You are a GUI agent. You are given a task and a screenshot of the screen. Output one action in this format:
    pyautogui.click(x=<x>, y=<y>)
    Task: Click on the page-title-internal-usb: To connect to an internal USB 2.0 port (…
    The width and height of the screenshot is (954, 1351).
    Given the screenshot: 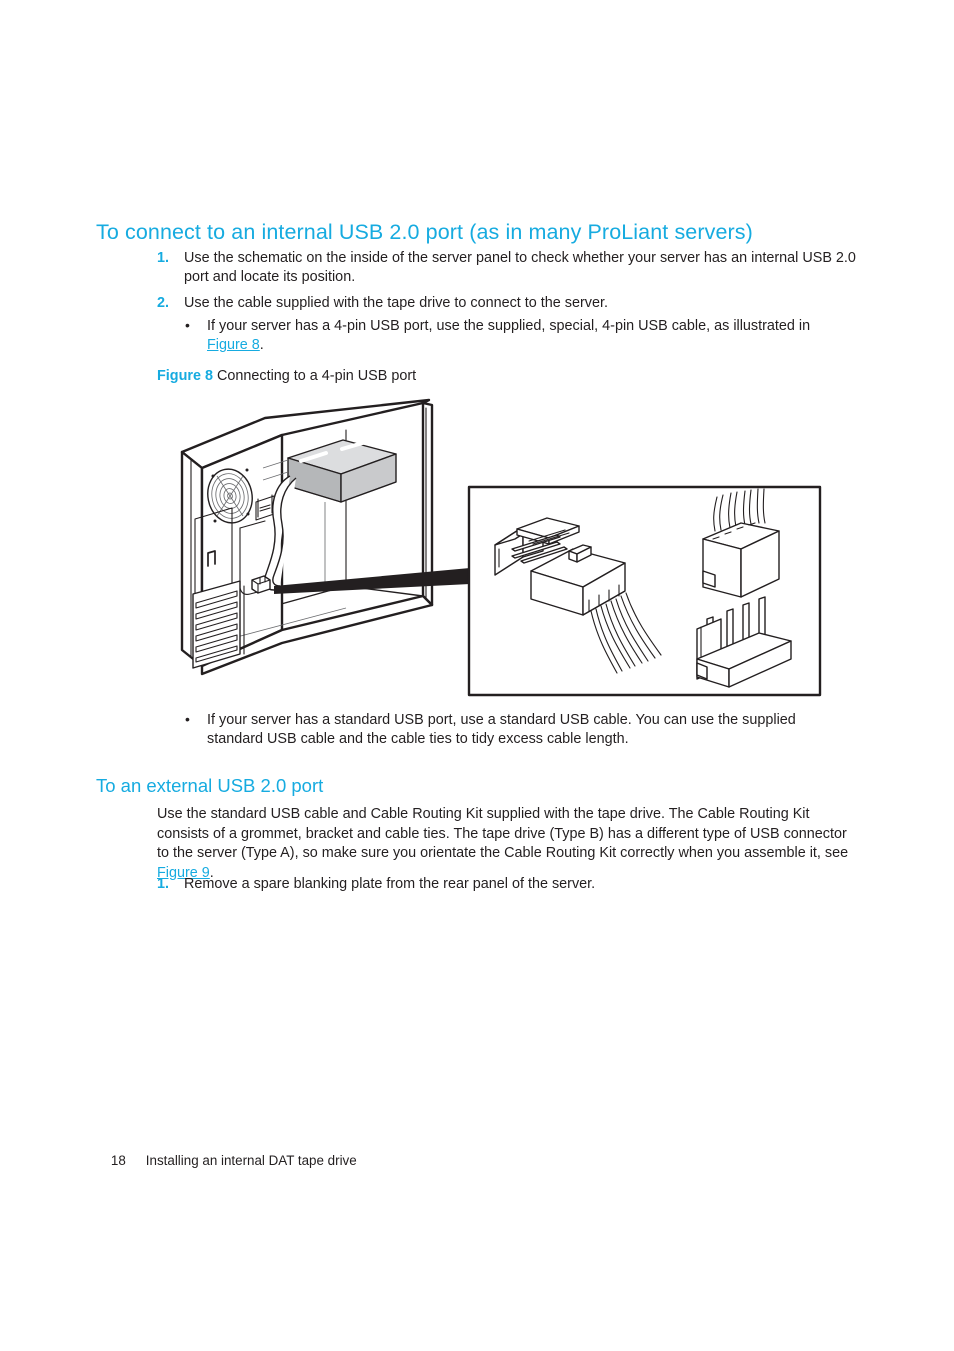 What is the action you would take?
    pyautogui.click(x=424, y=232)
    